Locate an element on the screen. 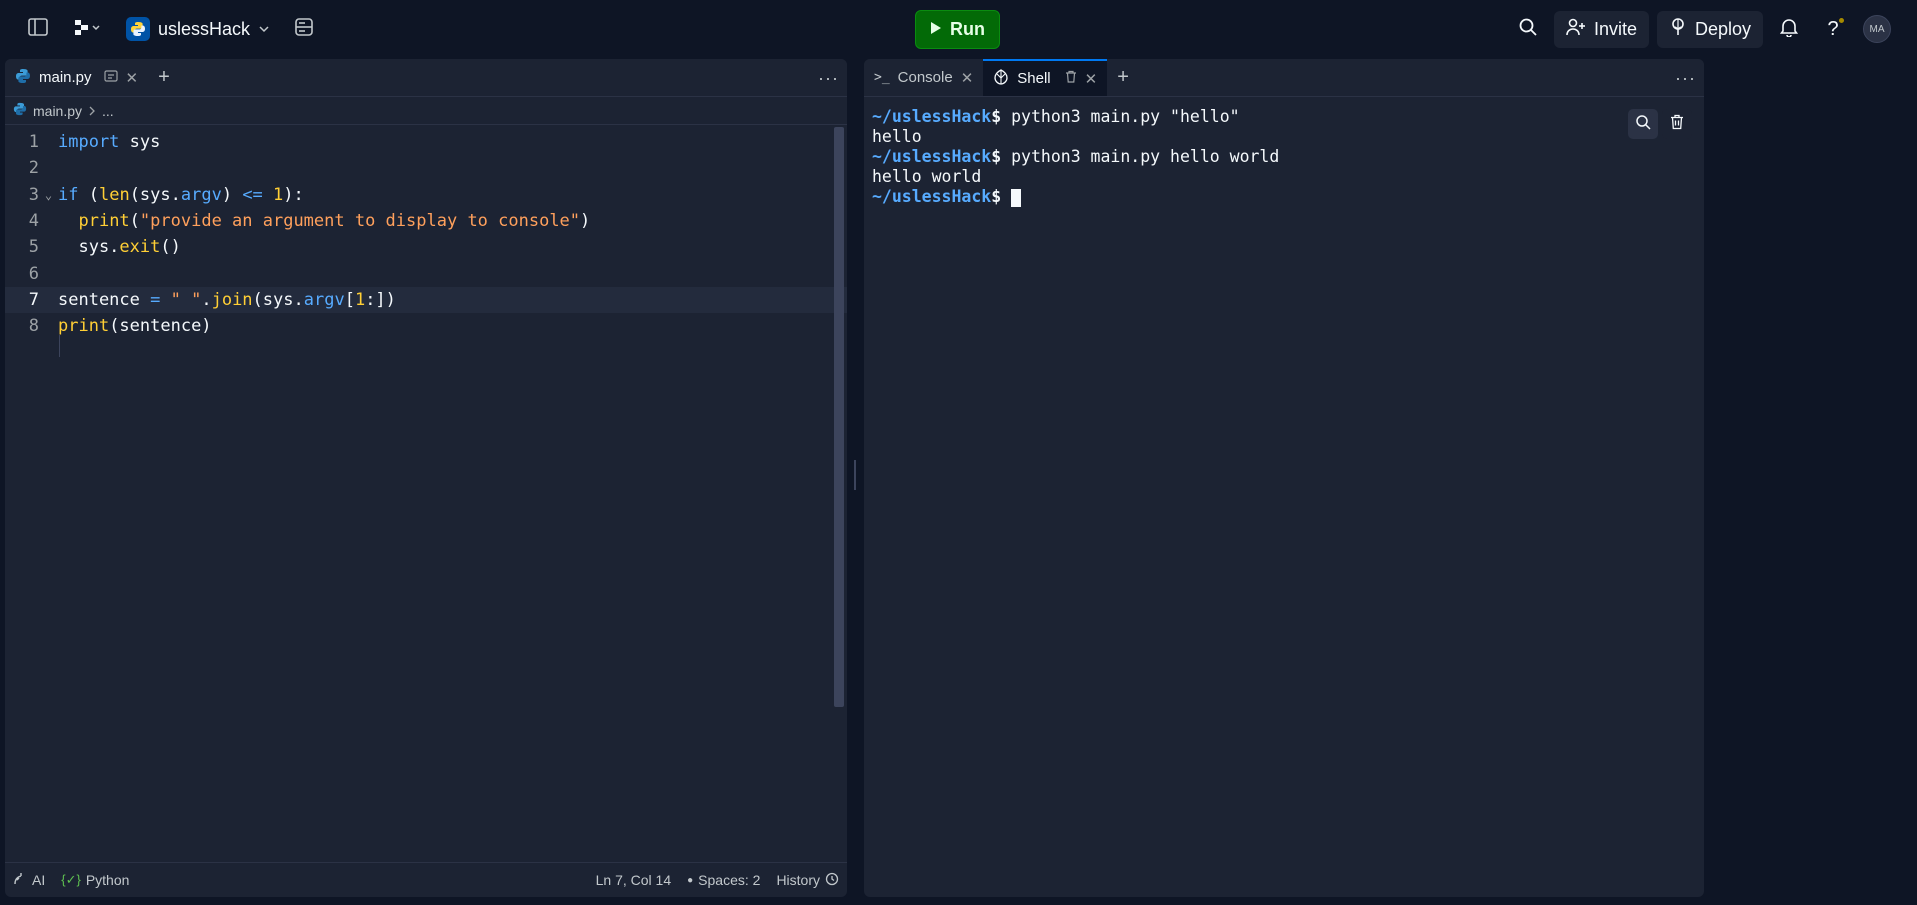  deploy-button: Deploy is located at coordinates (1709, 29).